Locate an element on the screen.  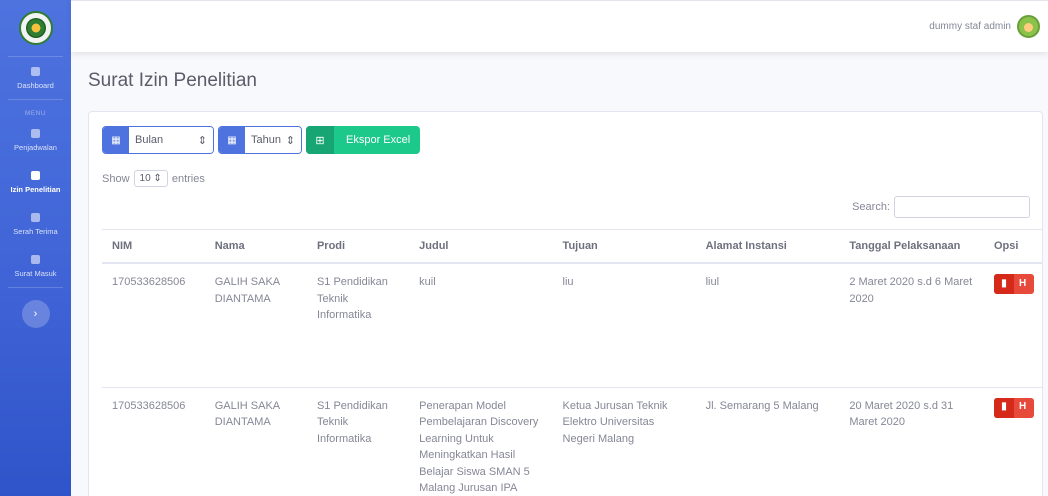
sidebar-item-penjadwalan: Penjadwalan is located at coordinates (35, 140).